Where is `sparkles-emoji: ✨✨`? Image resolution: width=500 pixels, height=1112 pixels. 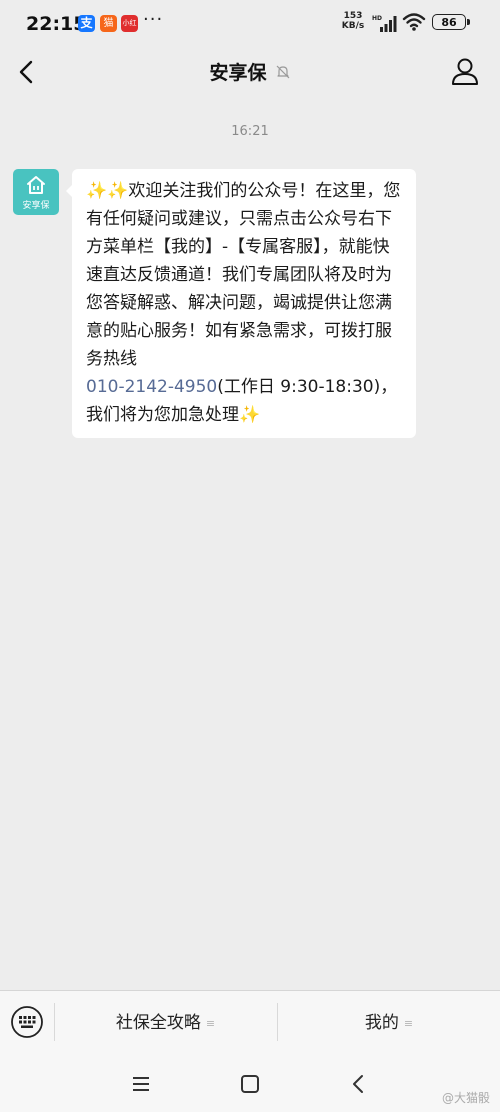
sparkles-emoji: ✨✨ is located at coordinates (107, 191).